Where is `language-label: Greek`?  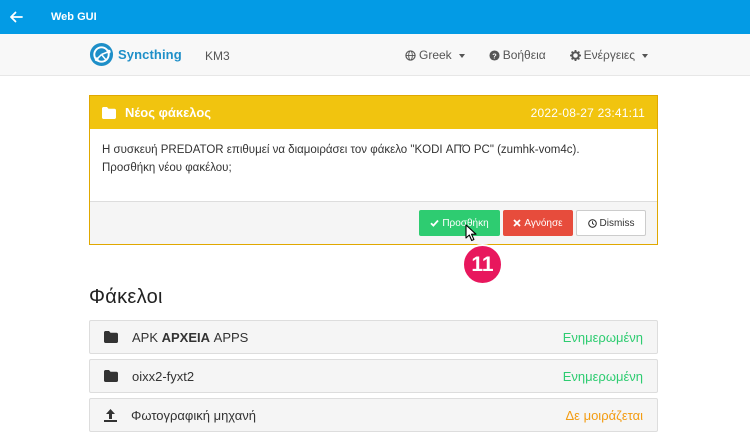 language-label: Greek is located at coordinates (435, 55).